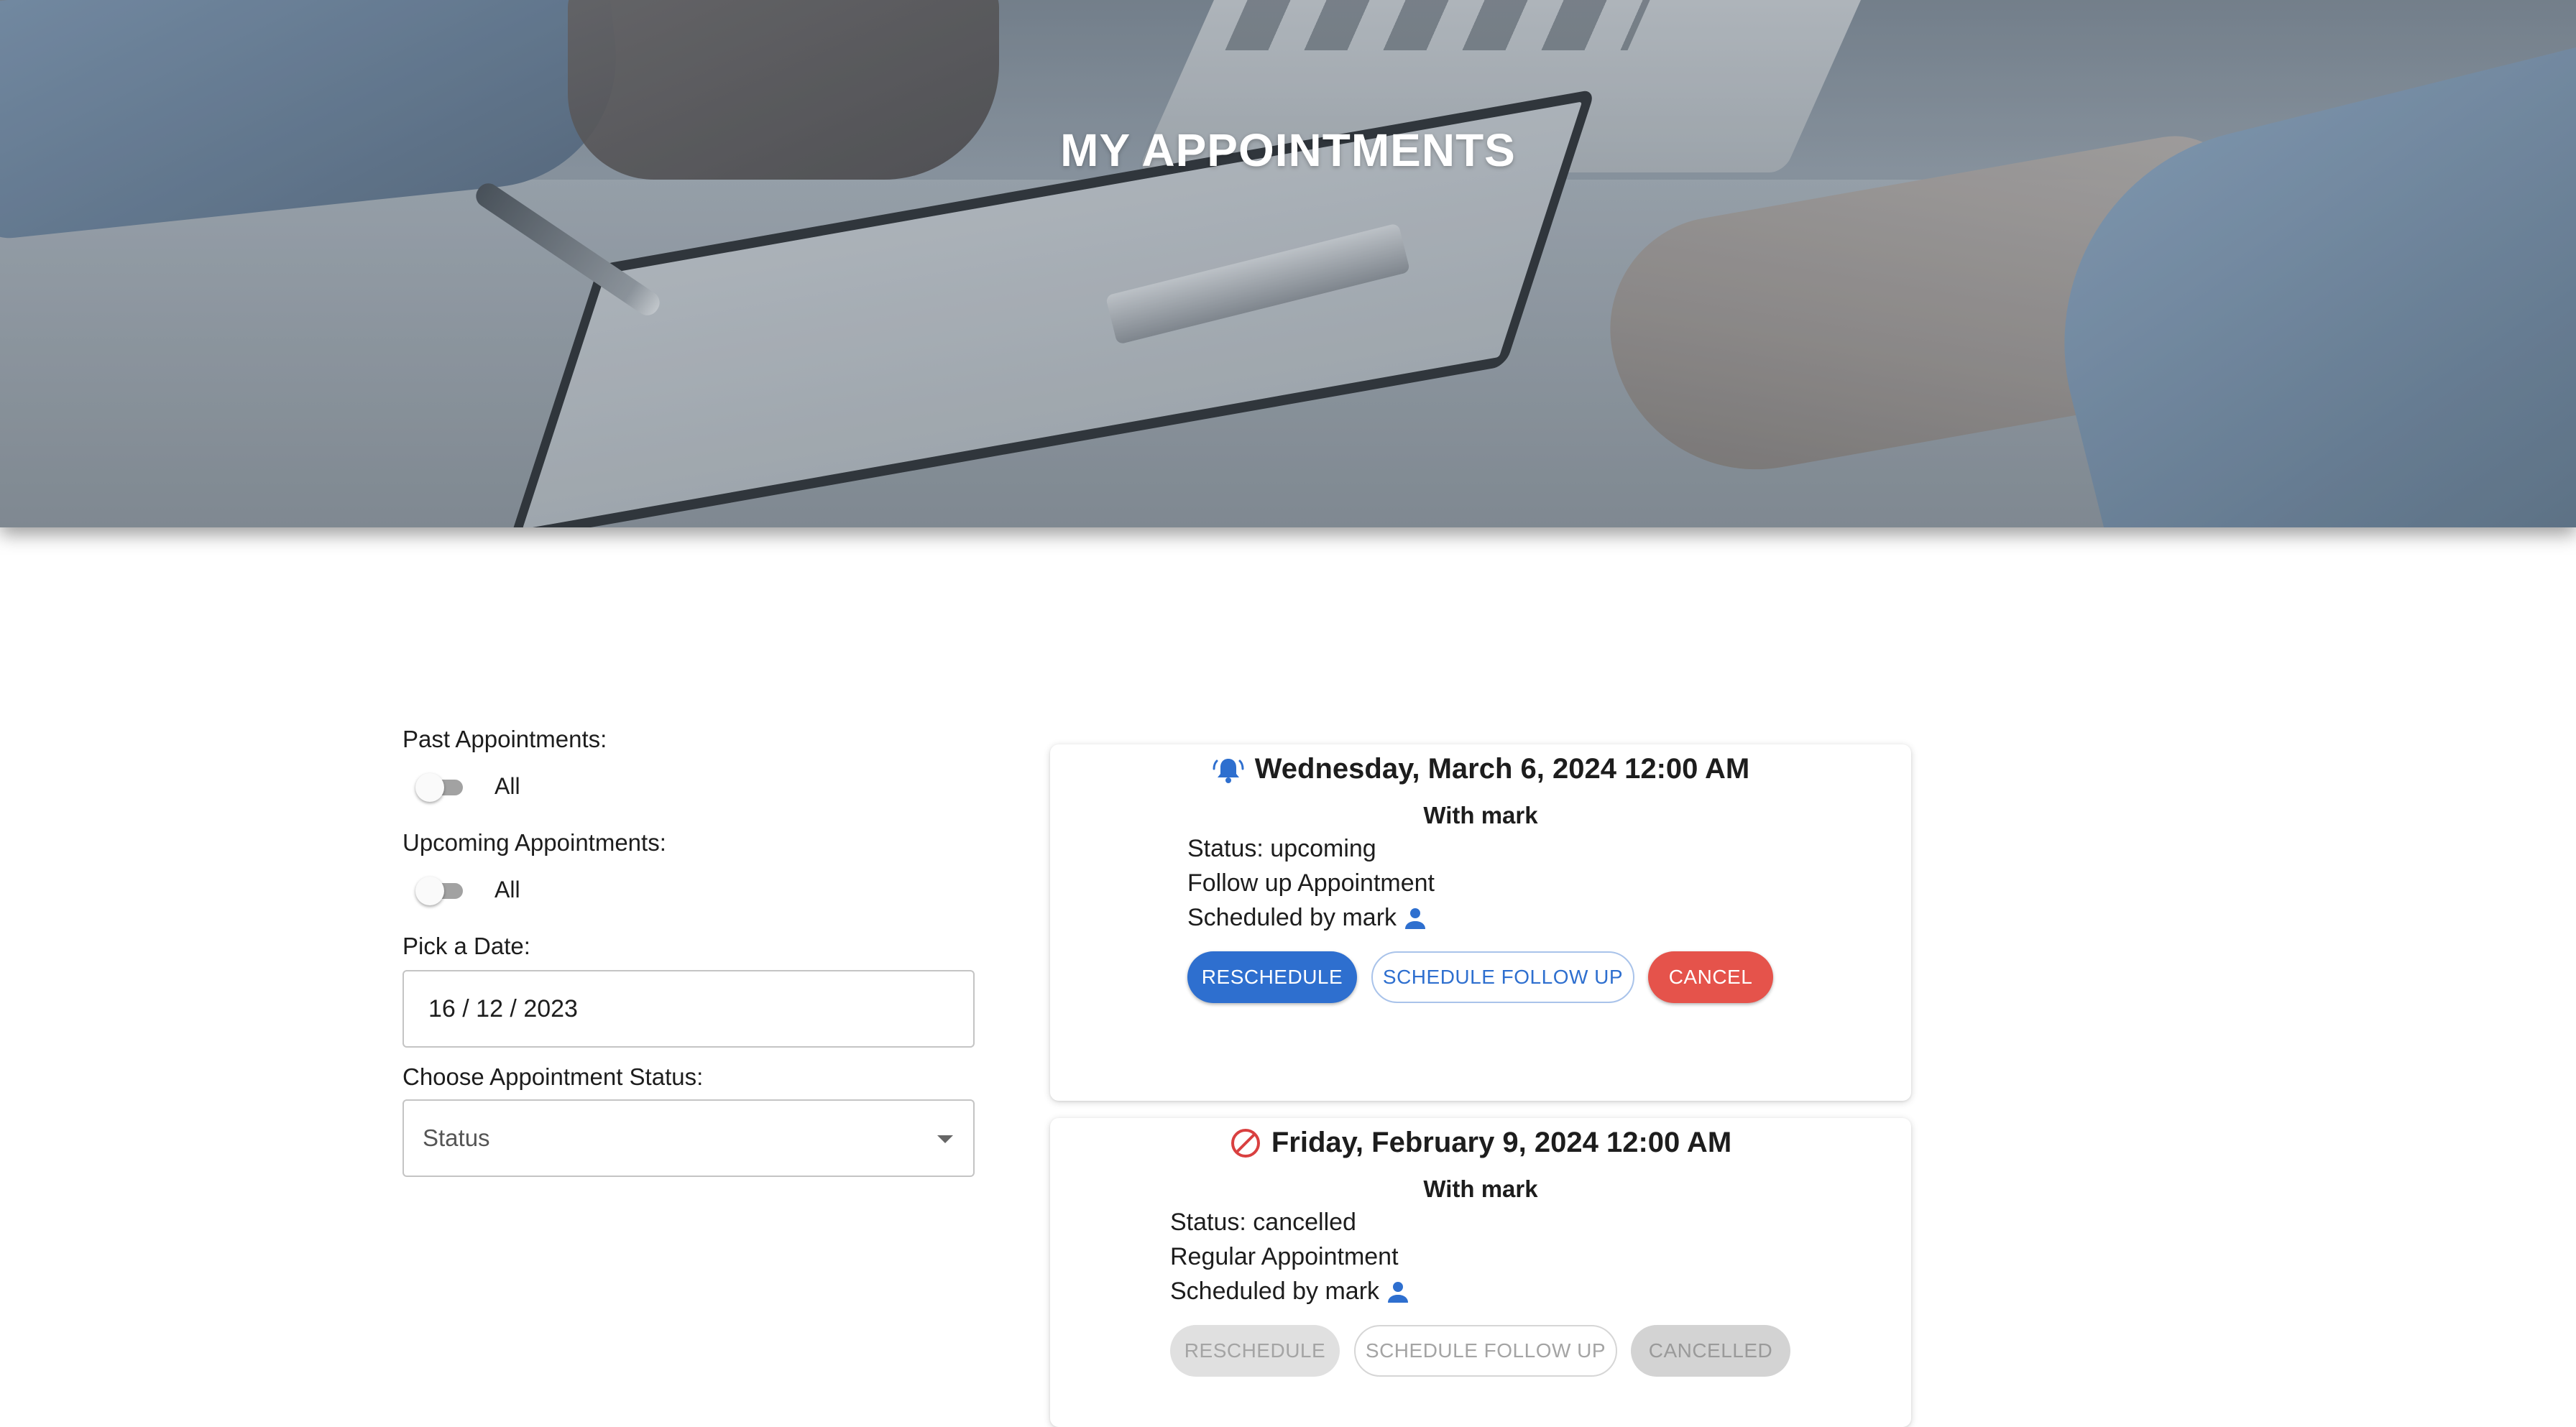  I want to click on cancelled-button-disabled: CANCELLED, so click(1710, 1351).